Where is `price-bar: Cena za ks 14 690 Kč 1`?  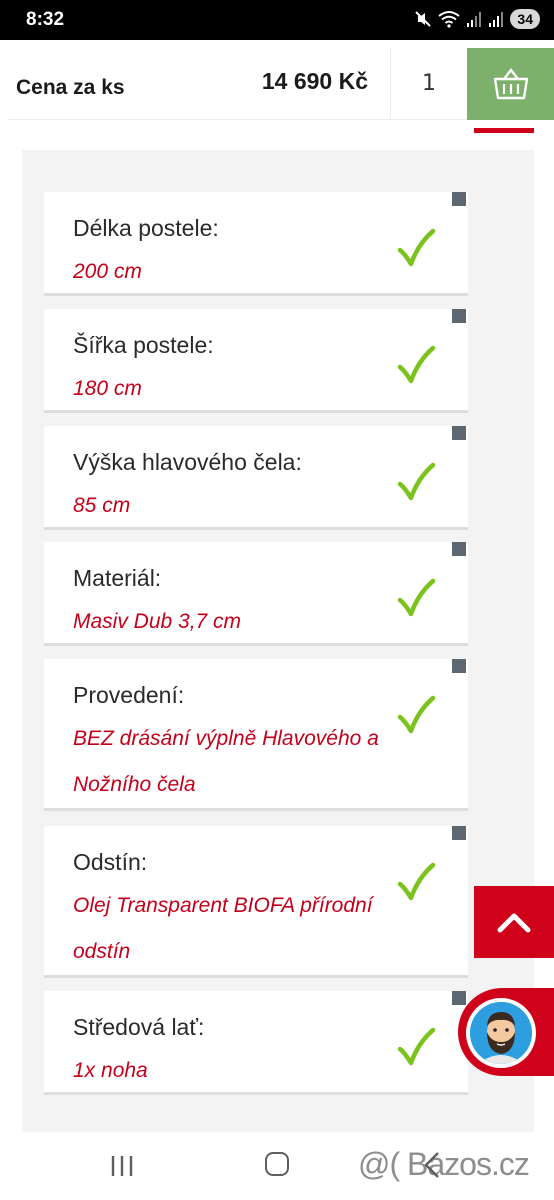
price-bar: Cena za ks 14 690 Kč 1 is located at coordinates (281, 84).